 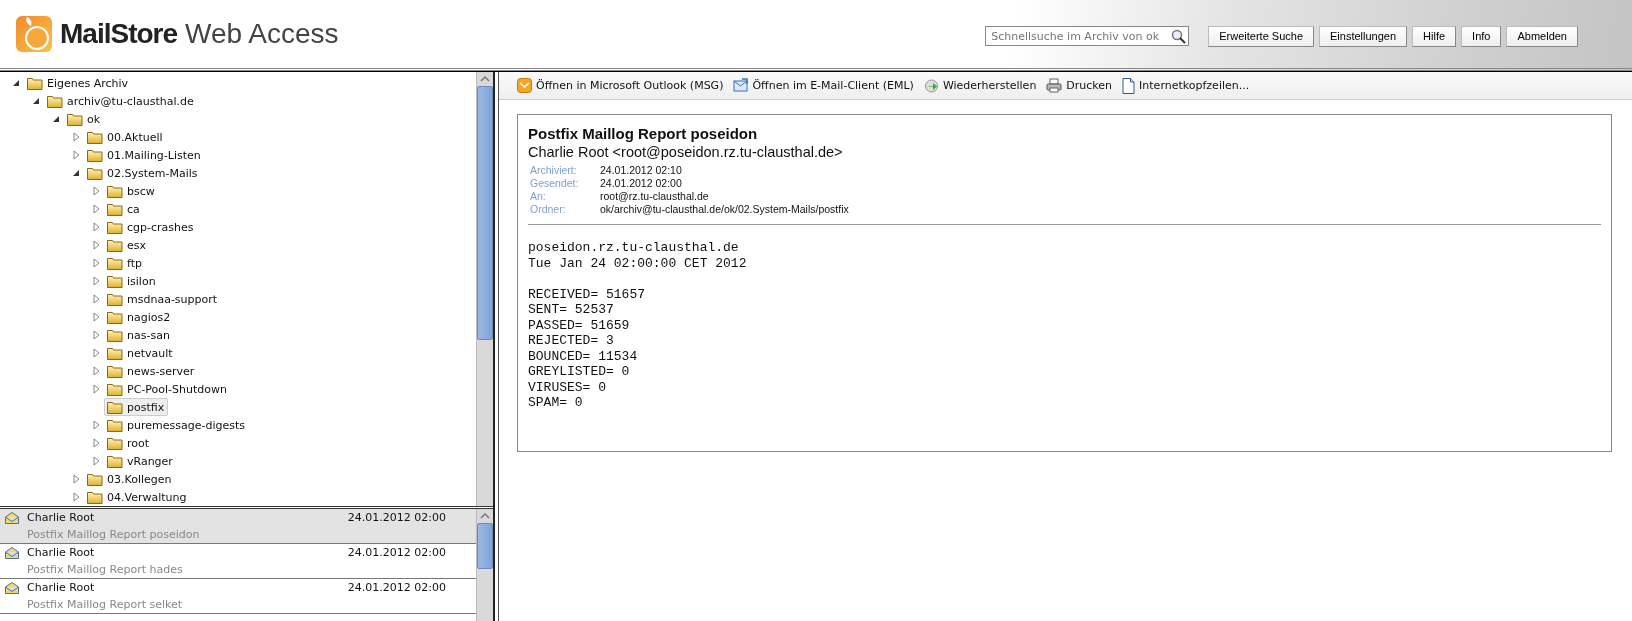 What do you see at coordinates (1179, 36) in the screenshot?
I see `search-icon` at bounding box center [1179, 36].